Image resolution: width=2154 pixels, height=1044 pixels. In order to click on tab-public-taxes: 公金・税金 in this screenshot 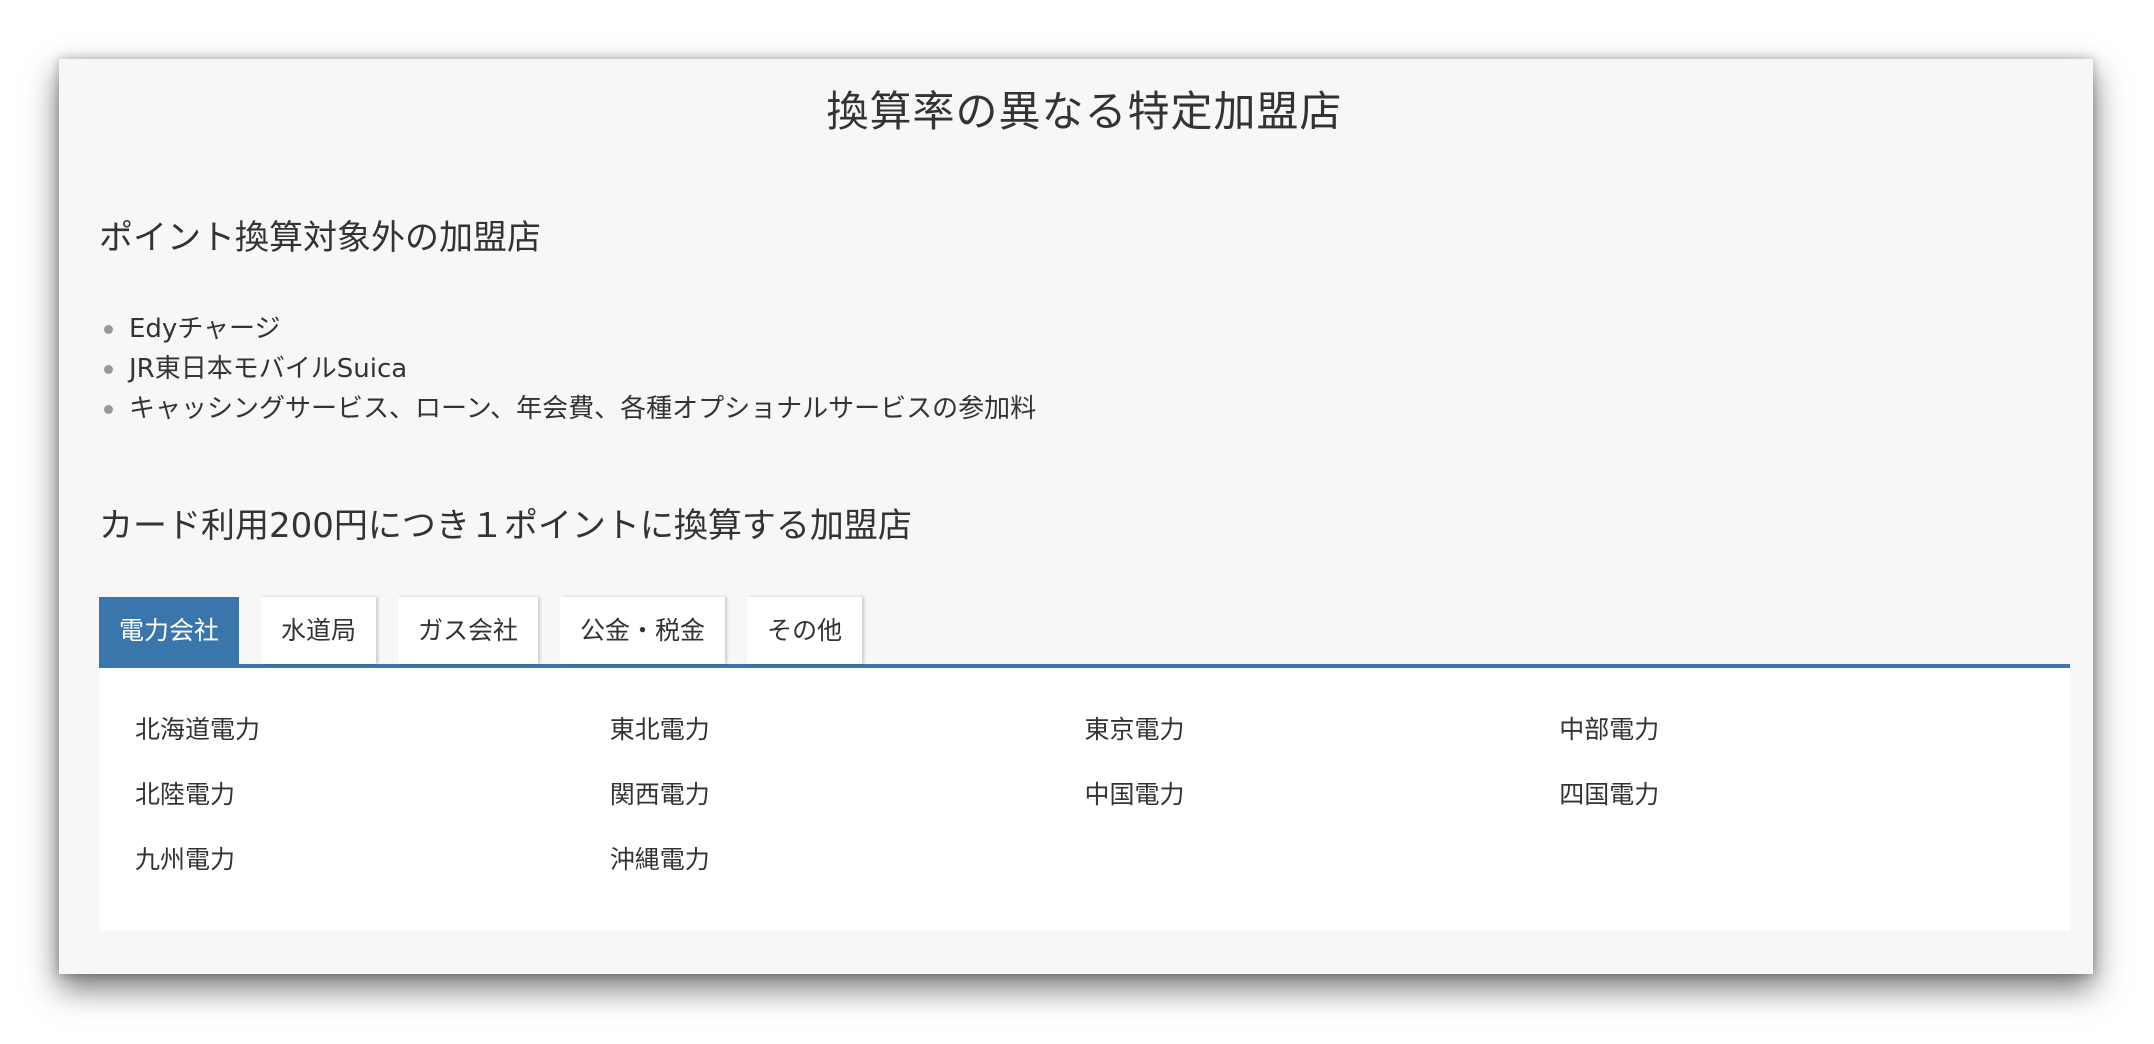, I will do `click(643, 630)`.